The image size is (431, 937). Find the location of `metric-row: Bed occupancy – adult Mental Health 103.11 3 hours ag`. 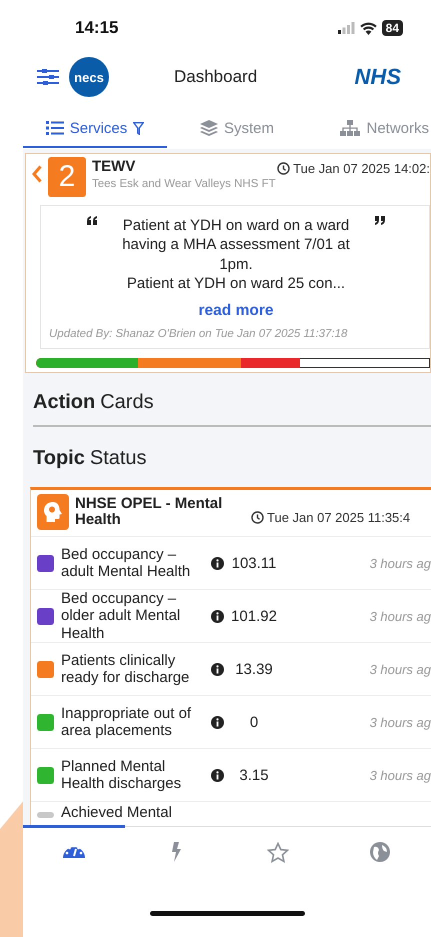

metric-row: Bed occupancy – adult Mental Health 103.11 3 hours ag is located at coordinates (231, 563).